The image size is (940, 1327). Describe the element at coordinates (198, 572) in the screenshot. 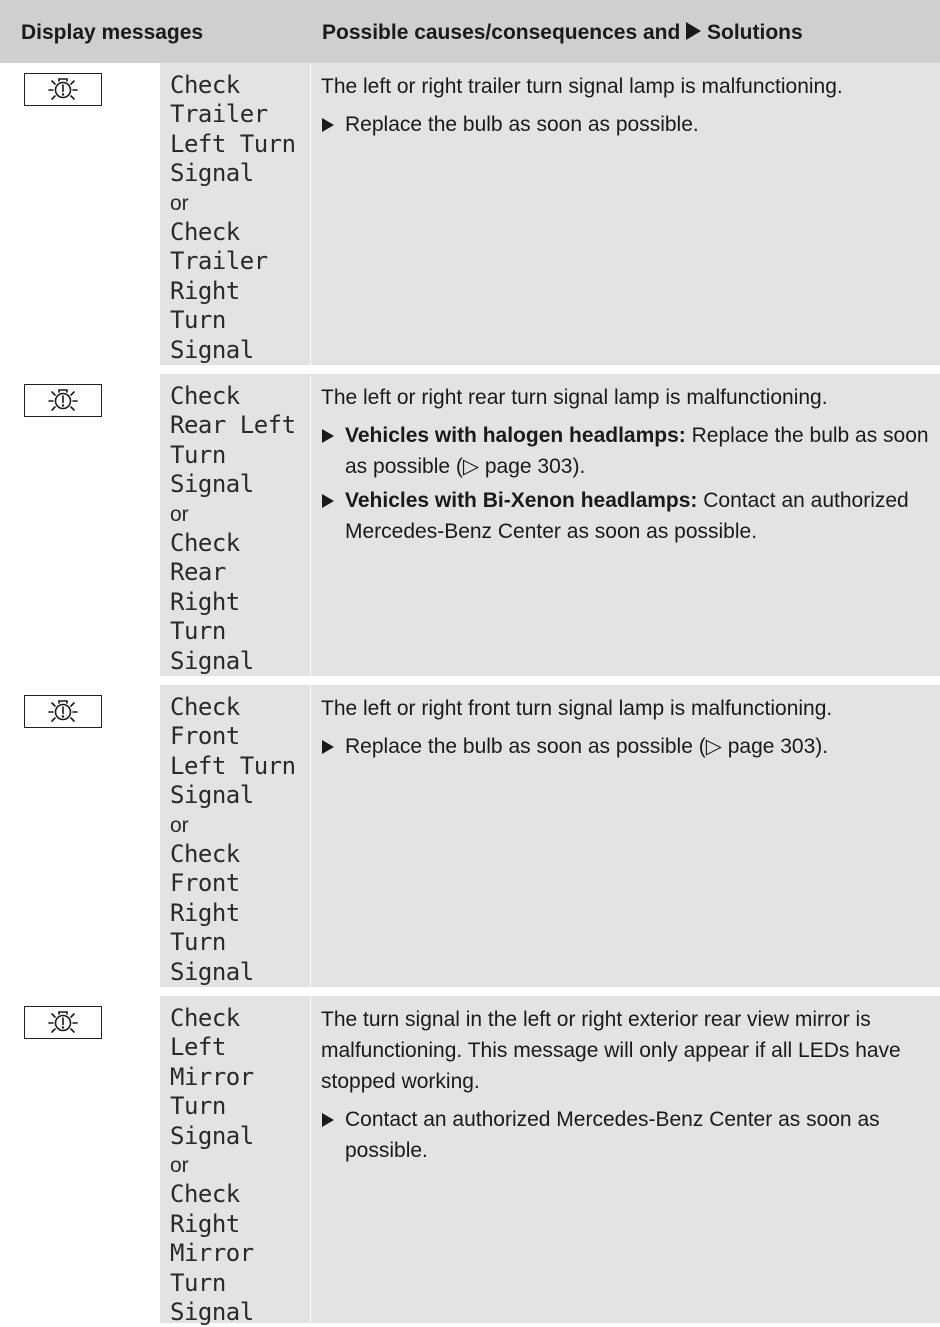

I see `message-line: Rear` at that location.